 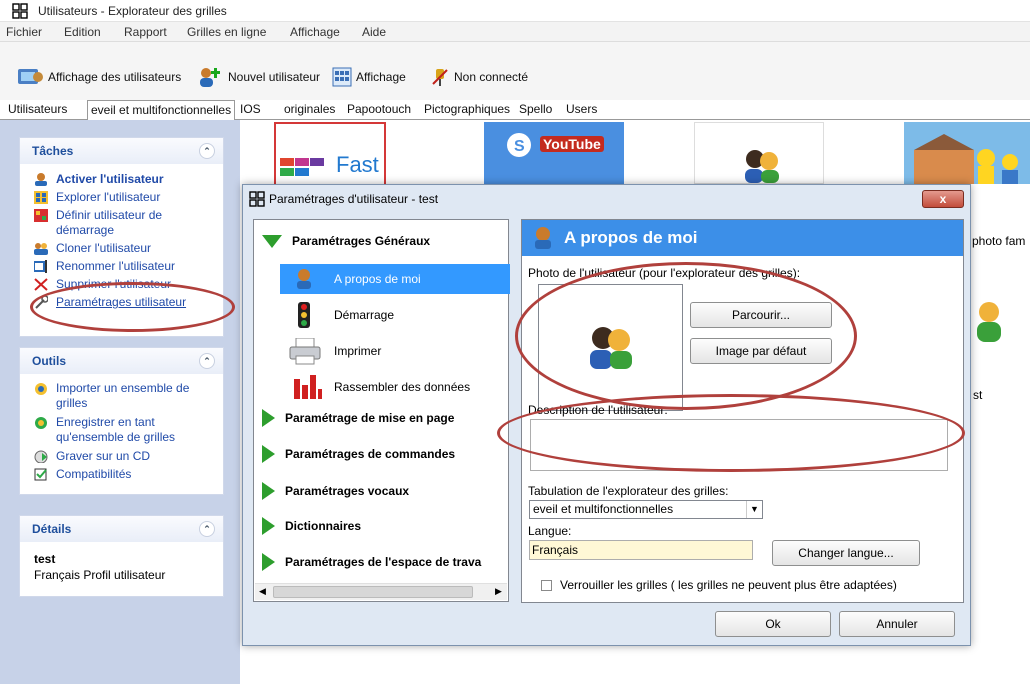 I want to click on scroll-thumb, so click(x=373, y=592).